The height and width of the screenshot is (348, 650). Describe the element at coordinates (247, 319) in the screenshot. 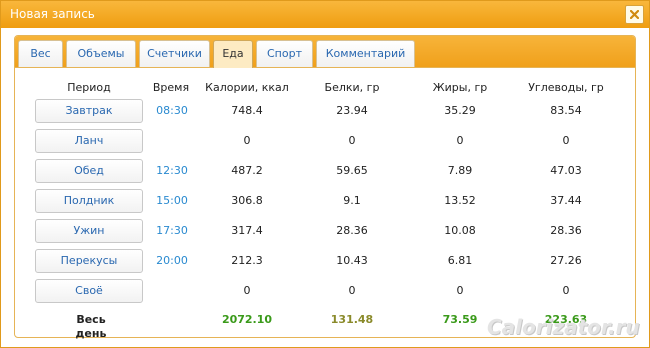

I see `total-calories: 2072.10` at that location.